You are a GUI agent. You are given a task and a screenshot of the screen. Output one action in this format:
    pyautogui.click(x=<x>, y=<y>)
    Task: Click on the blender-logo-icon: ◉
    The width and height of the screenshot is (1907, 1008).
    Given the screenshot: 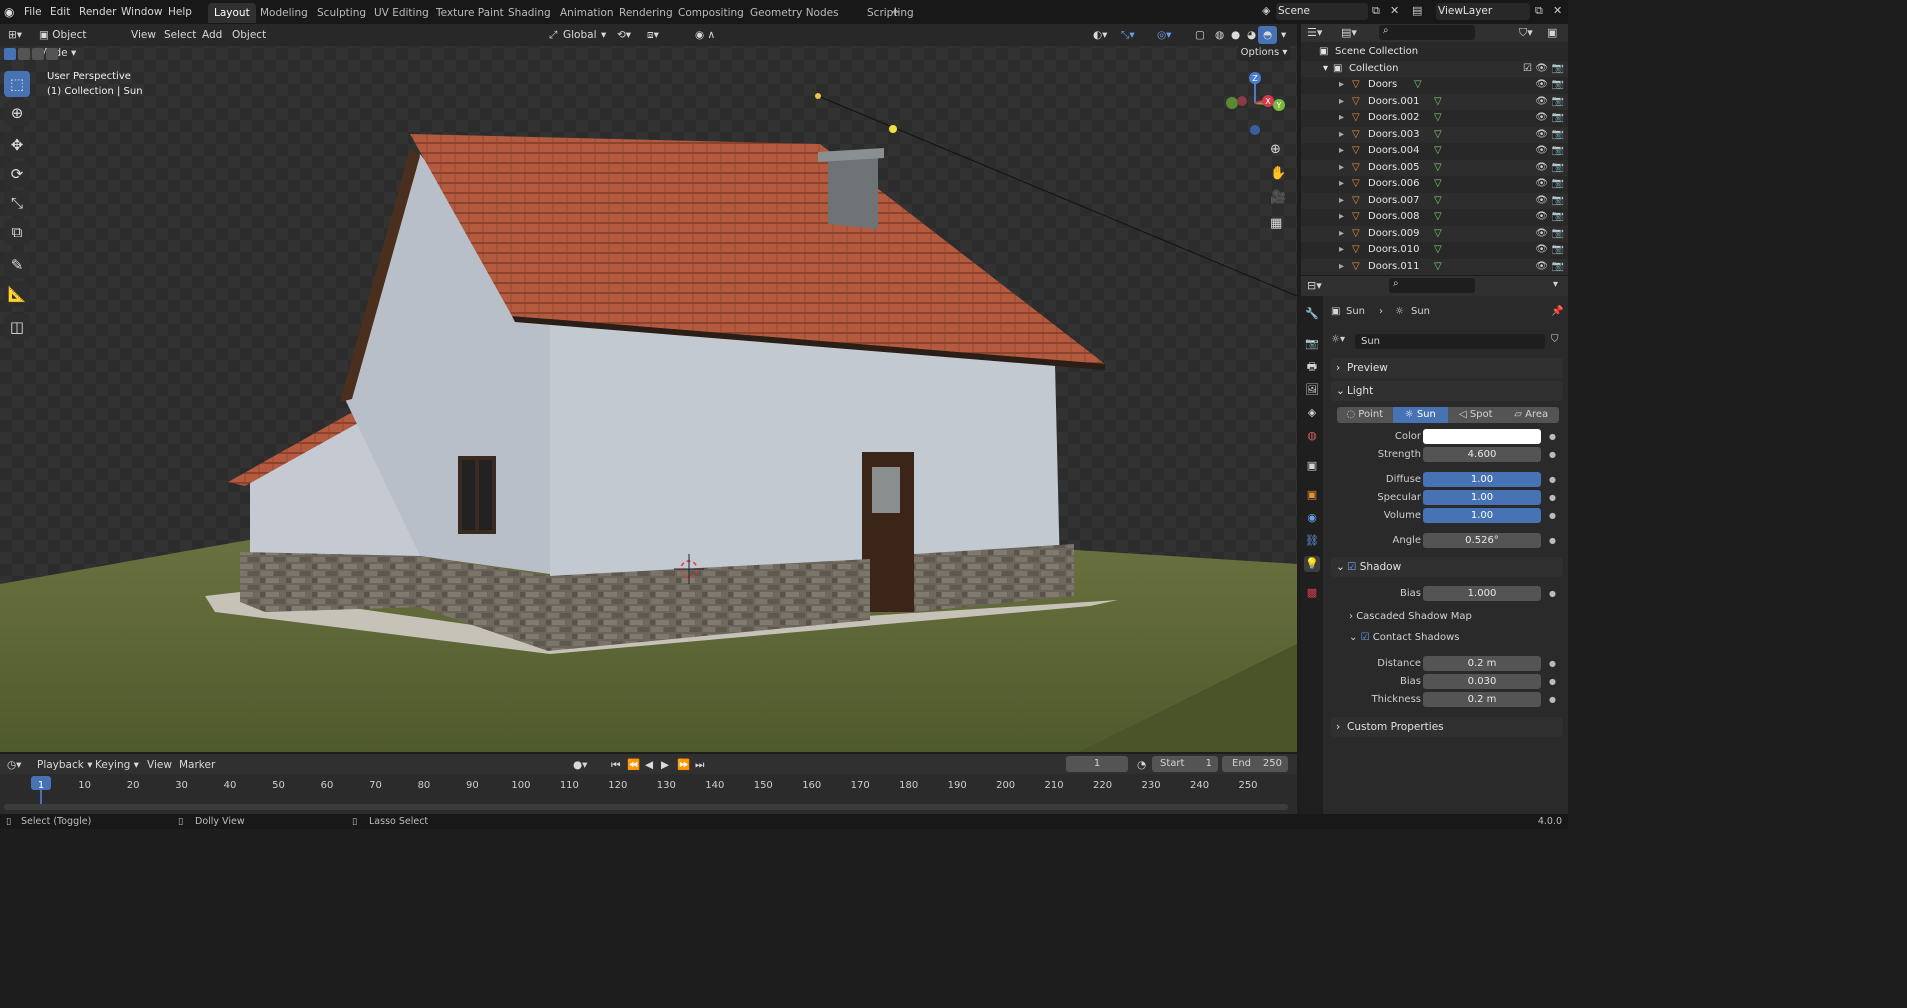 What is the action you would take?
    pyautogui.click(x=11, y=12)
    